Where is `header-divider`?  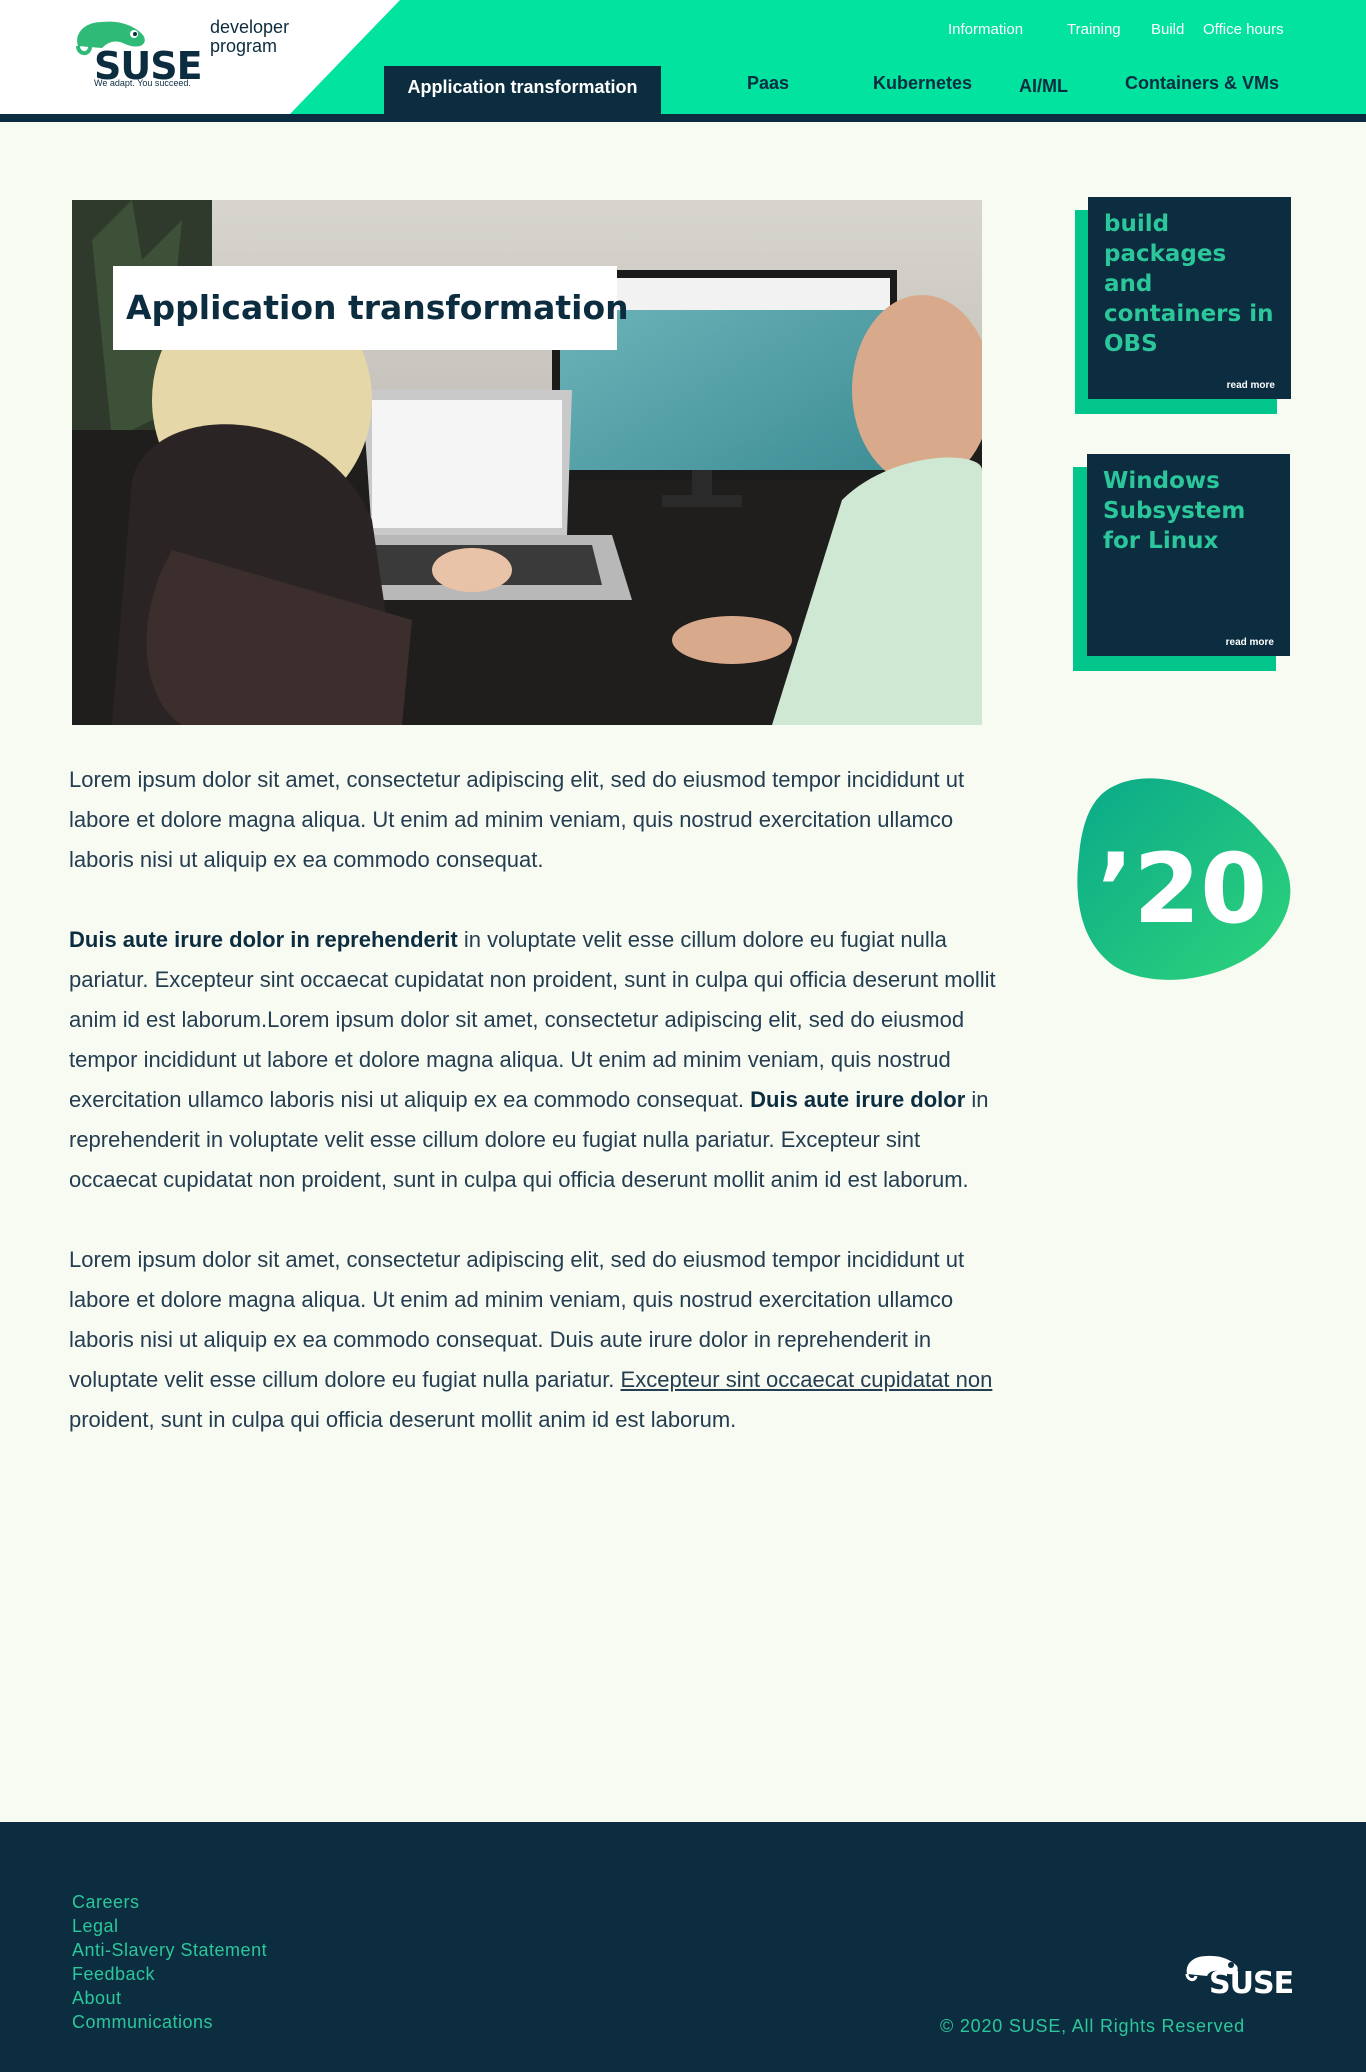
header-divider is located at coordinates (683, 118).